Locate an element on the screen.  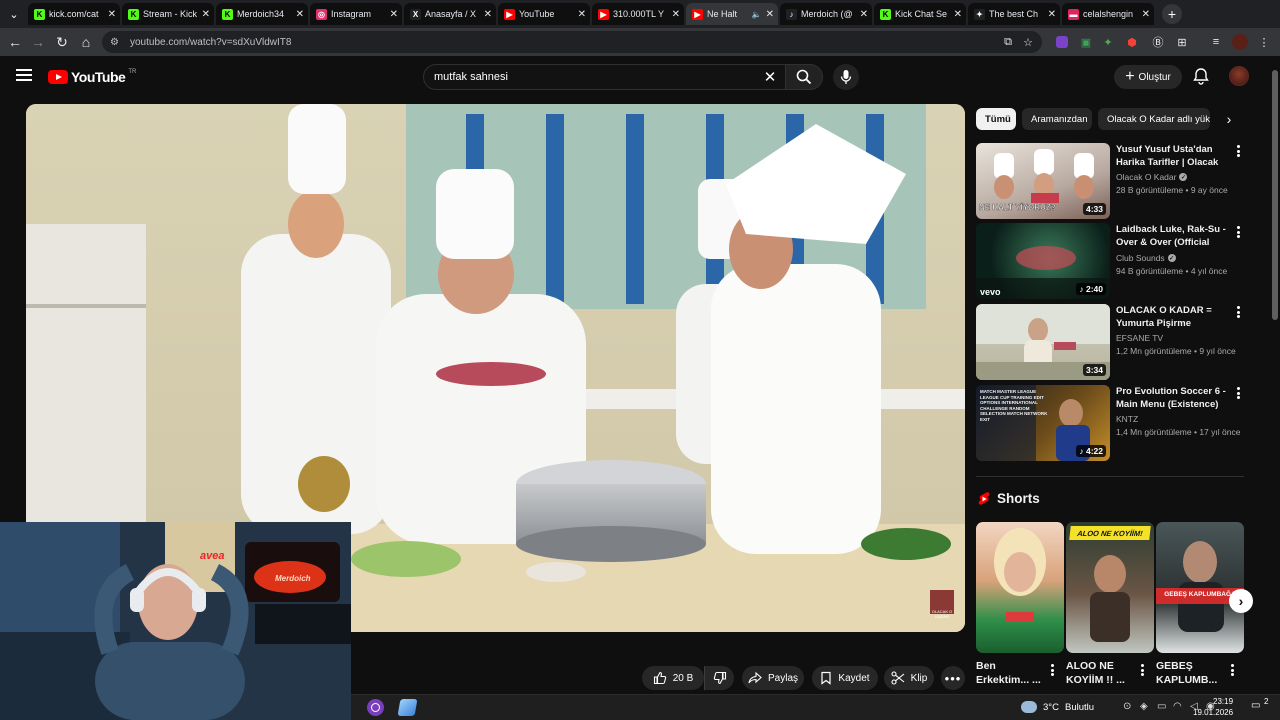
install-app-icon: ⧉ is located at coordinates (1008, 42).